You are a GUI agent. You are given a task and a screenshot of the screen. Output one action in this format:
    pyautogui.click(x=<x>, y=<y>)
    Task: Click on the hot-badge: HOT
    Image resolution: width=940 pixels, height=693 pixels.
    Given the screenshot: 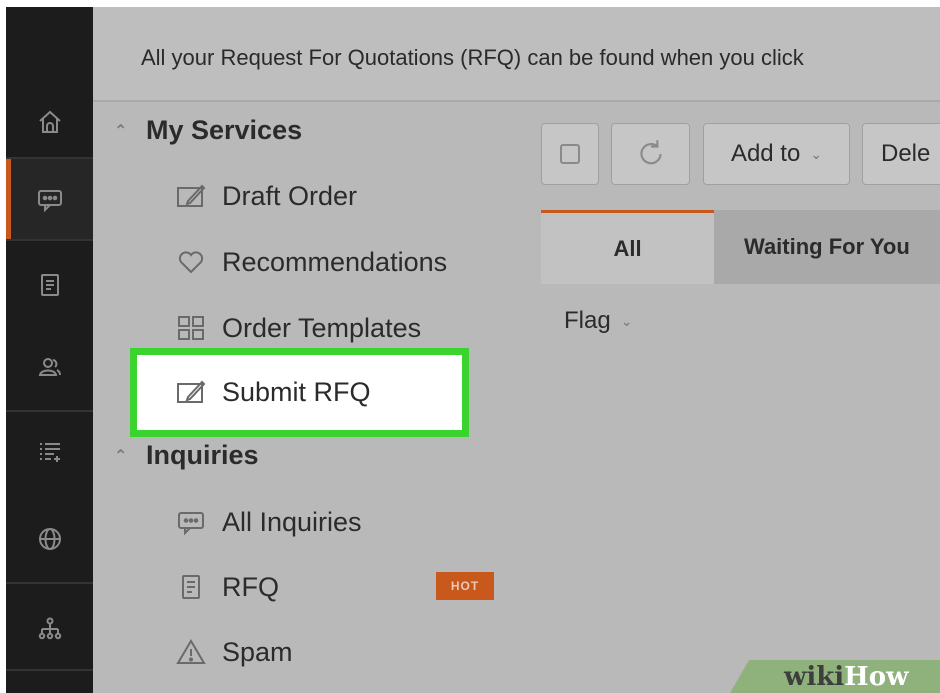 What is the action you would take?
    pyautogui.click(x=465, y=586)
    